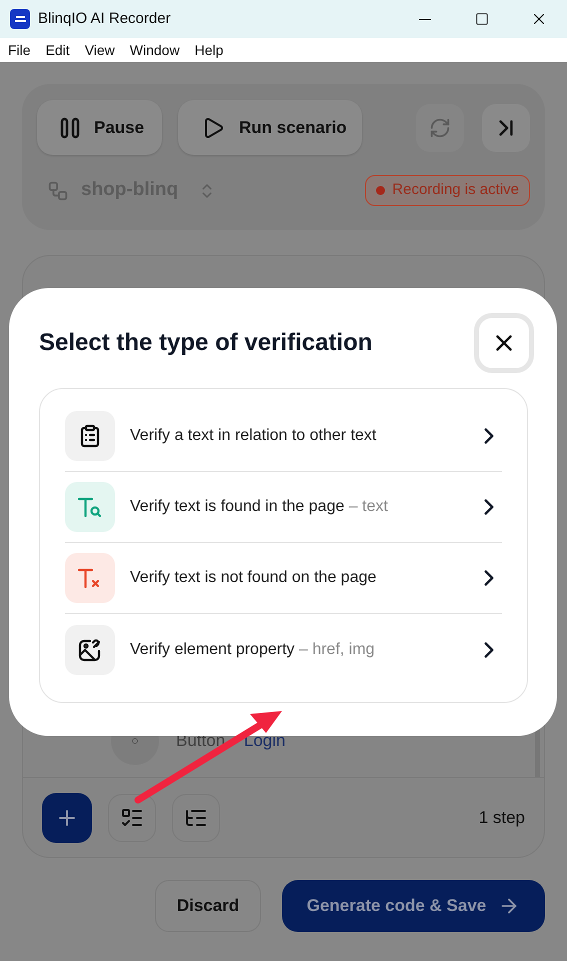 This screenshot has width=567, height=961. What do you see at coordinates (99, 50) in the screenshot?
I see `menu-item: View` at bounding box center [99, 50].